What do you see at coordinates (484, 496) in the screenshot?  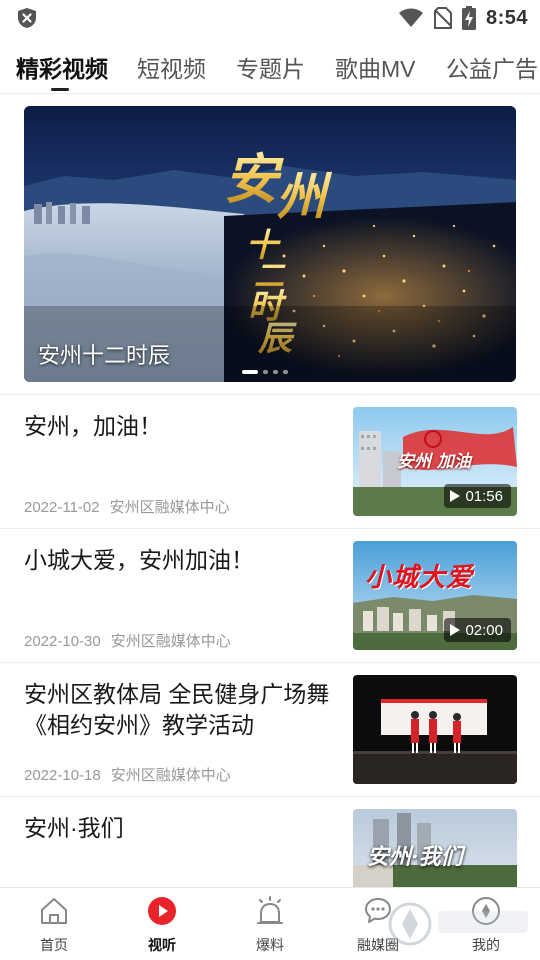 I see `video-duration: 01:56` at bounding box center [484, 496].